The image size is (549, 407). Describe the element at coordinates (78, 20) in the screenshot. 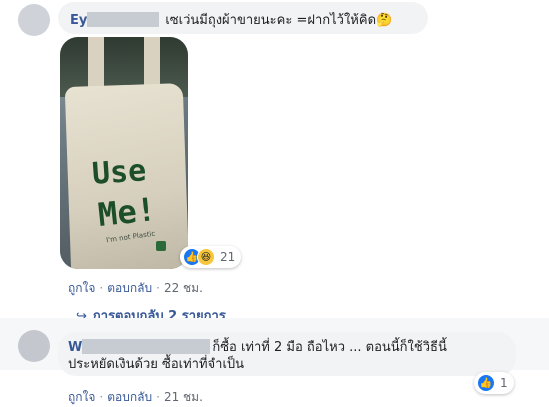

I see `comment-author: Ey` at that location.